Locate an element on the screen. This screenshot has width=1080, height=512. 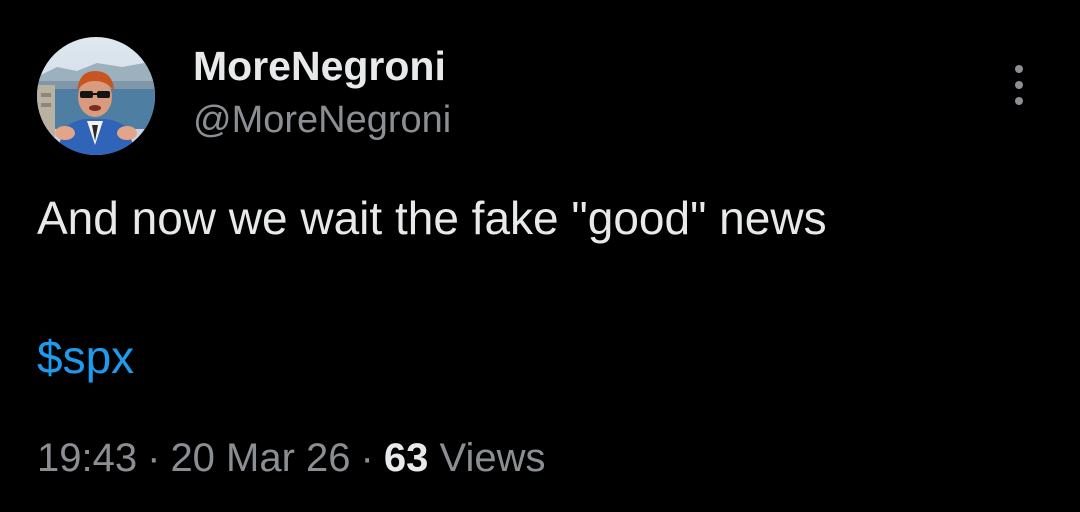
tweet-meta: 19:43 · 20 Mar 26 · 63 Views is located at coordinates (291, 458).